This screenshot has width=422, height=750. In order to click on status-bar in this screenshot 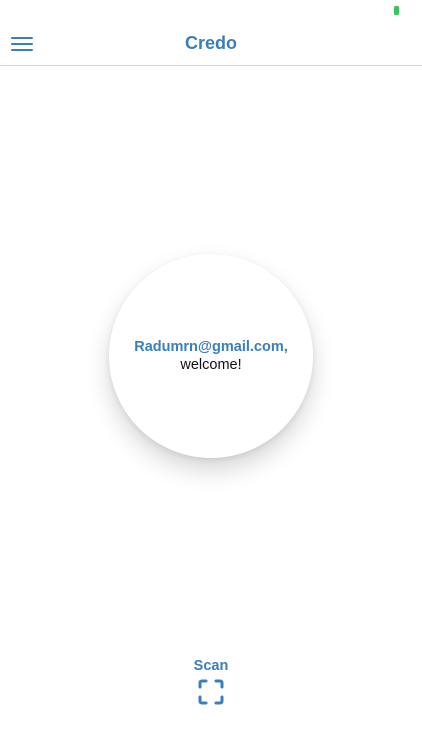, I will do `click(211, 11)`.